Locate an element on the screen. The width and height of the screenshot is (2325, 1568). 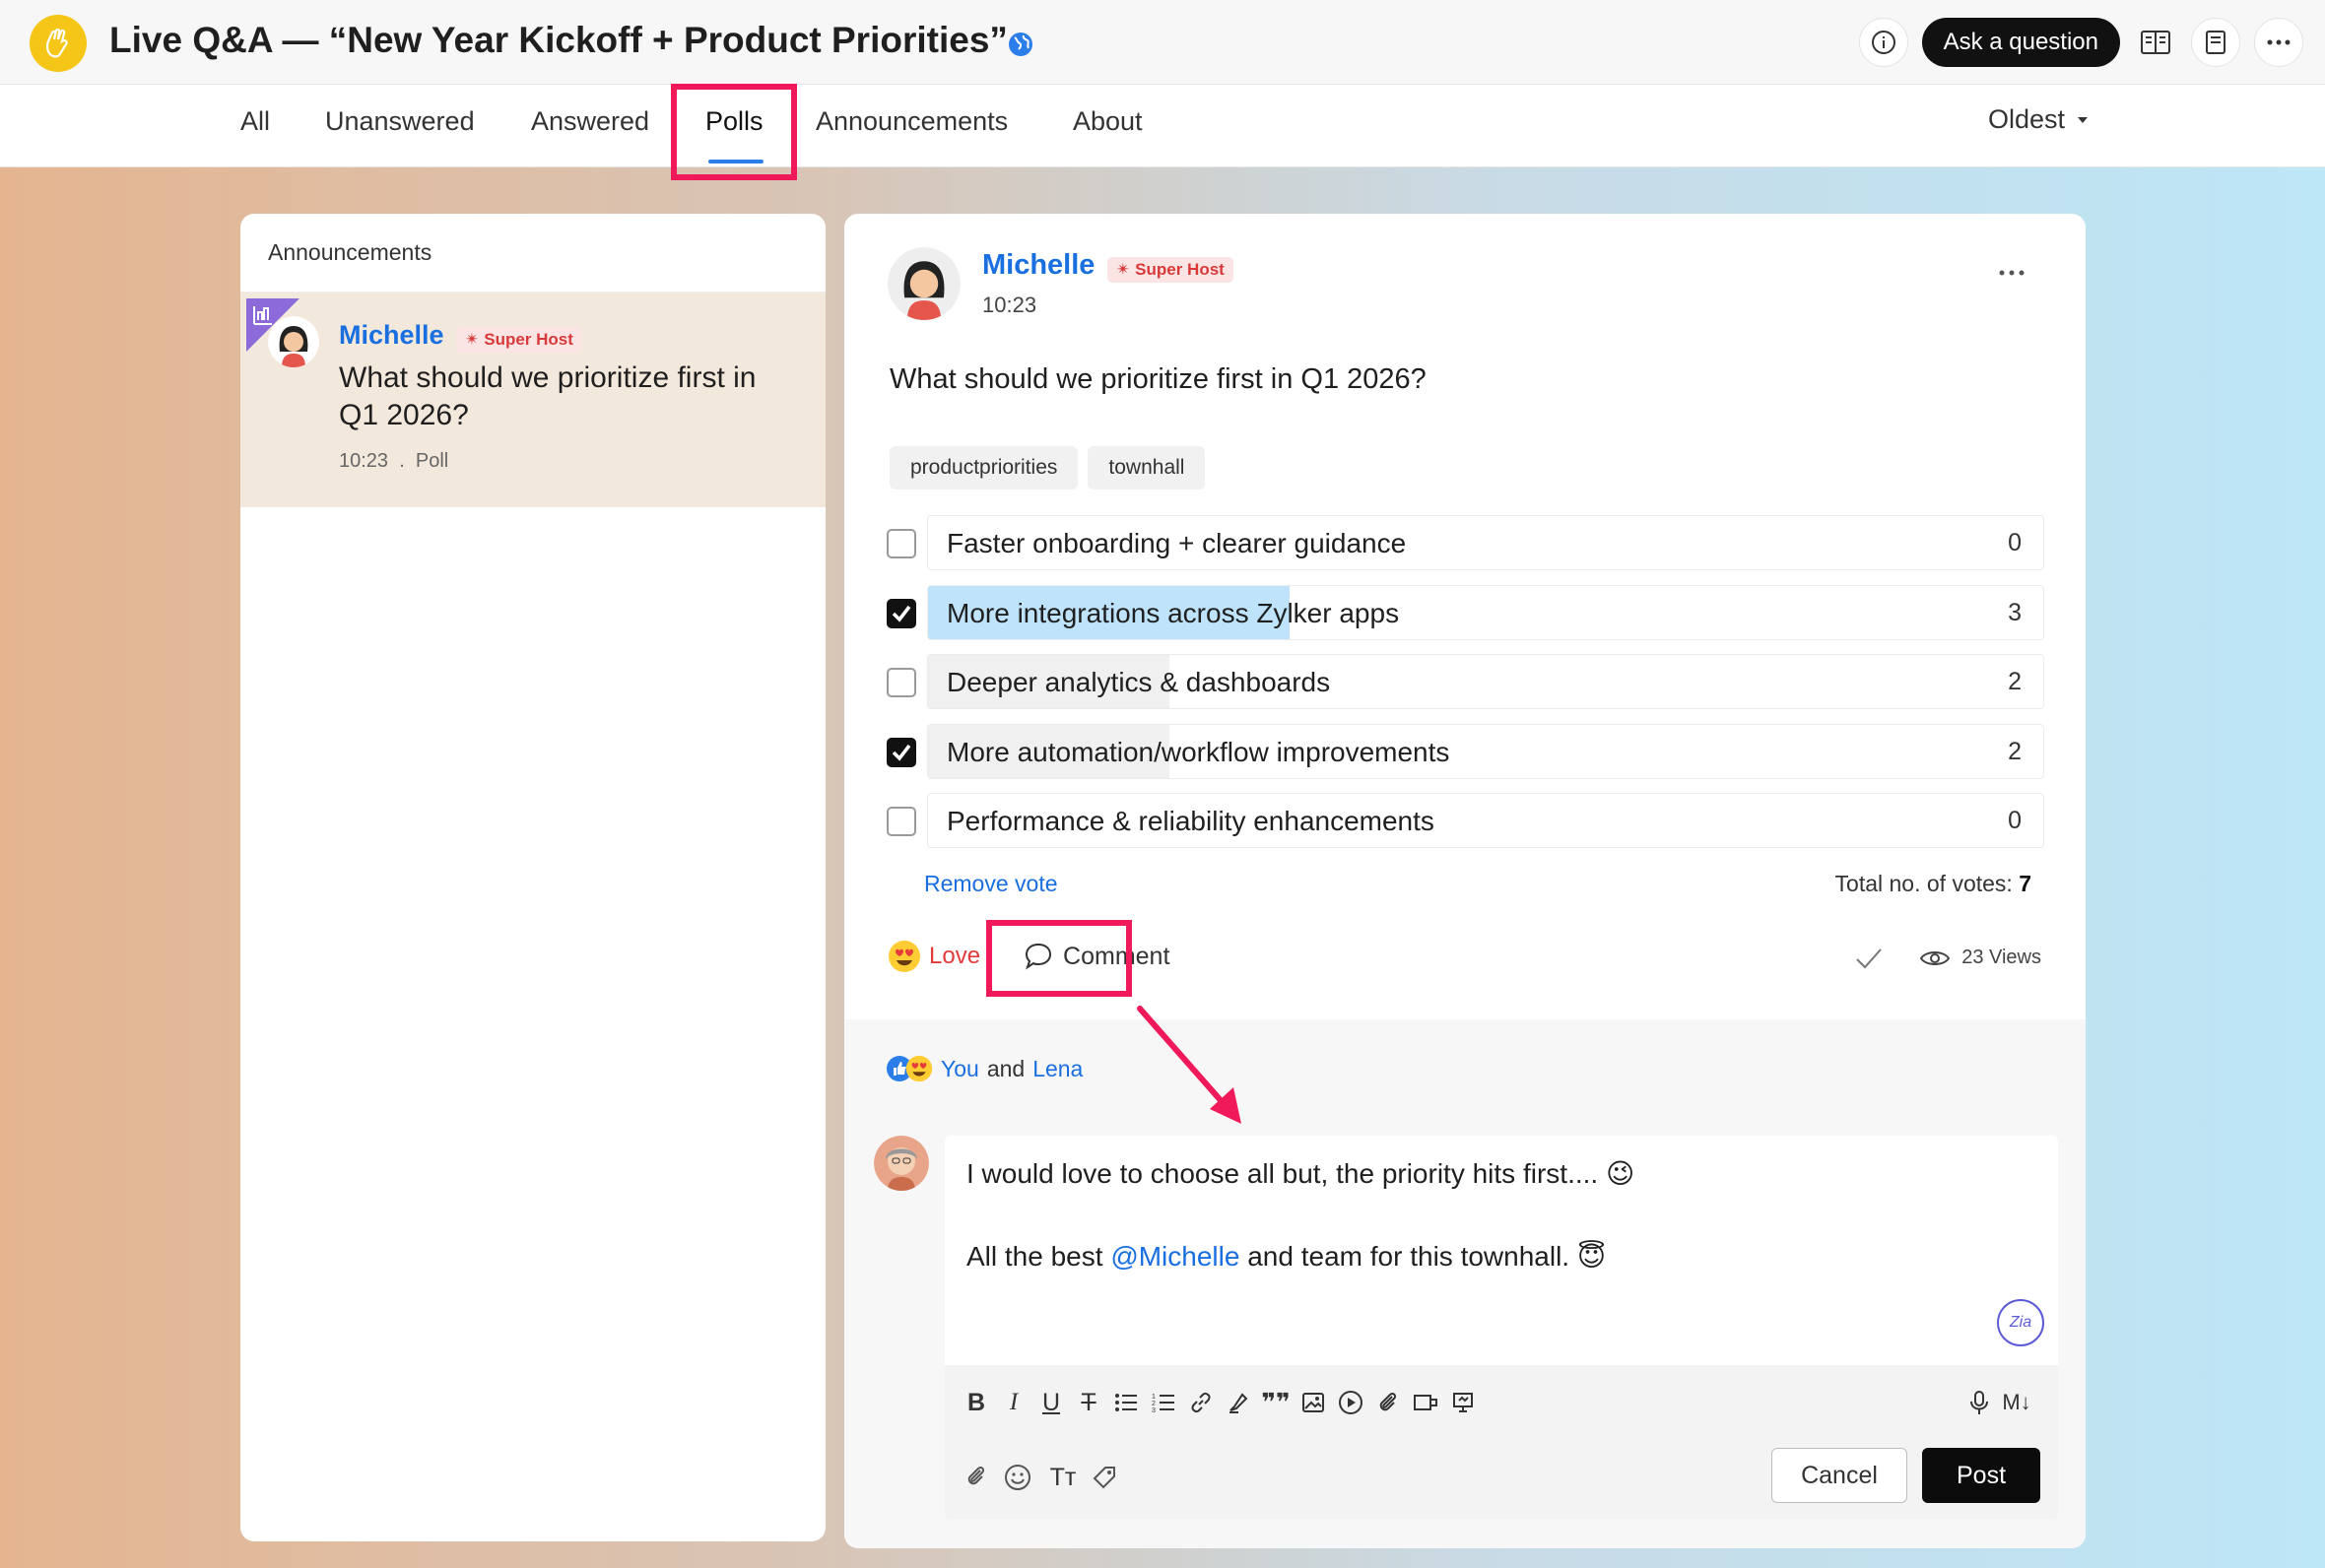
active-tab-indicator is located at coordinates (736, 161).